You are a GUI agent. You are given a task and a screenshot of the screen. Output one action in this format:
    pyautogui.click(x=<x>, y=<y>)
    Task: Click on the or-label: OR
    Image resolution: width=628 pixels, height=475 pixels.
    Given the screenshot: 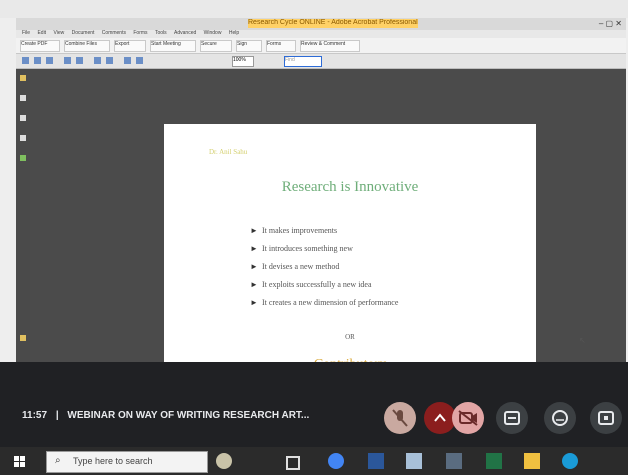 What is the action you would take?
    pyautogui.click(x=350, y=337)
    